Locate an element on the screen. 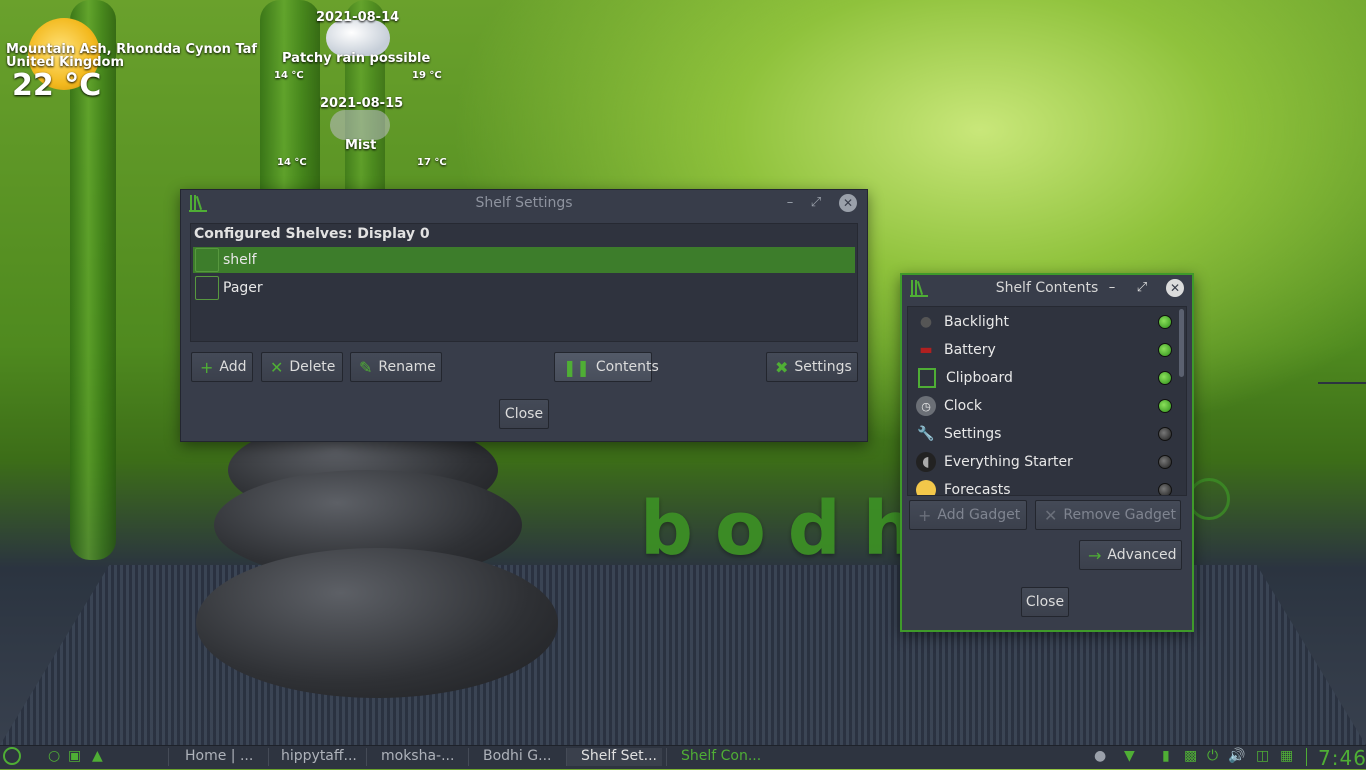 This screenshot has width=1366, height=770. delete-button: ✕ Delete is located at coordinates (302, 367).